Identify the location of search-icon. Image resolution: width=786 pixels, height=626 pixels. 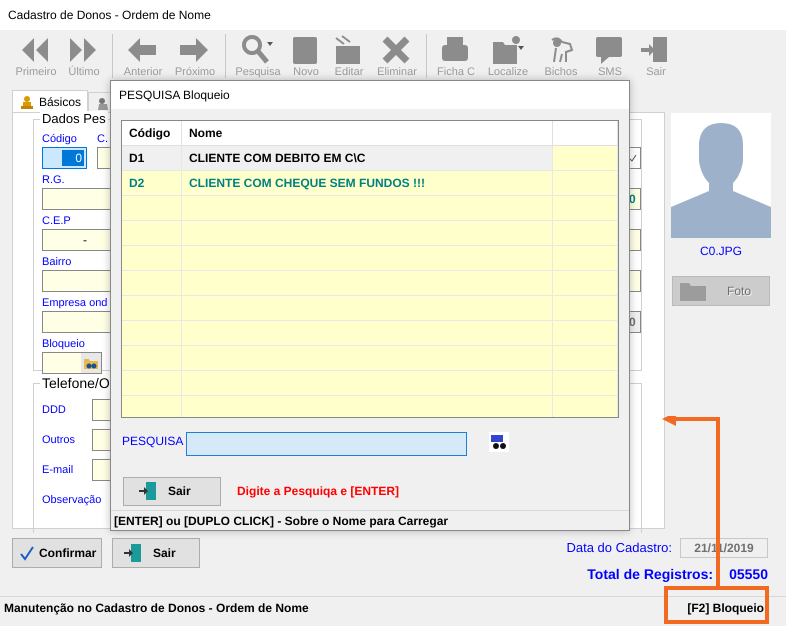
(258, 50).